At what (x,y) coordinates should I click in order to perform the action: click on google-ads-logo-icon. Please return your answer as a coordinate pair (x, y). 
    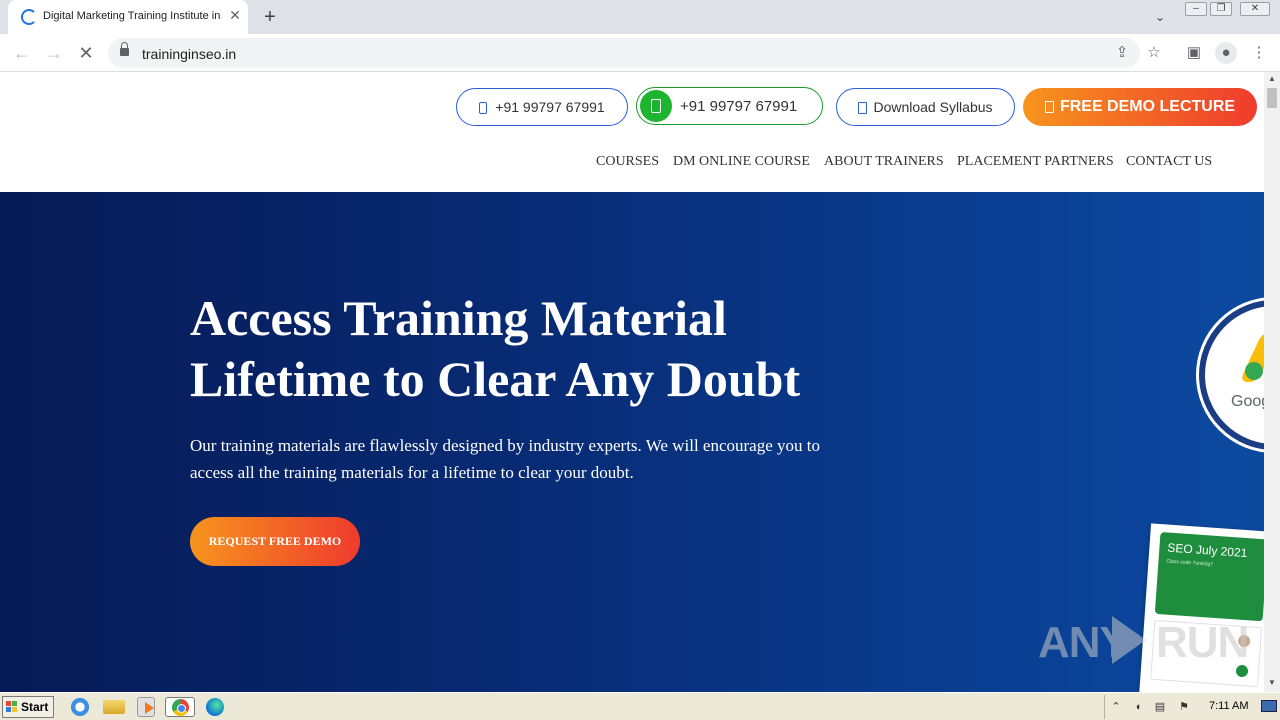
    Looking at the image, I should click on (1251, 357).